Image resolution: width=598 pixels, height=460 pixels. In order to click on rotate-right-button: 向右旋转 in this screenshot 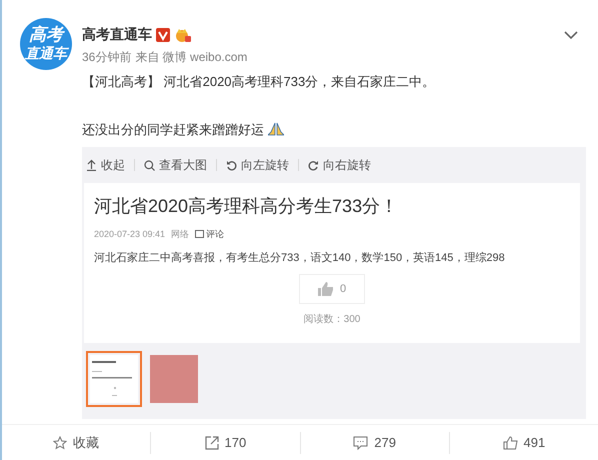, I will do `click(339, 165)`.